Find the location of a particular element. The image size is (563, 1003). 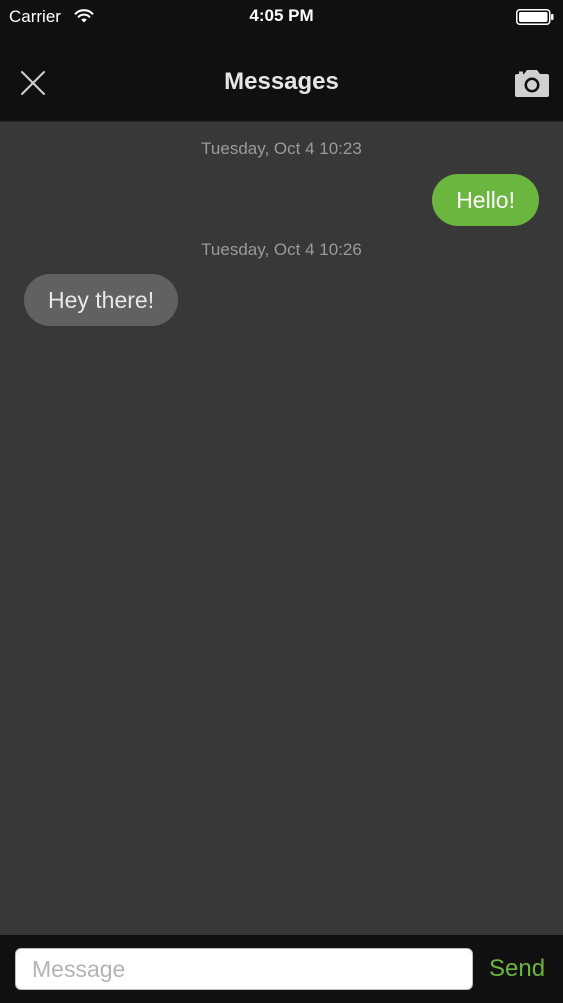

page-title: Messages is located at coordinates (281, 81).